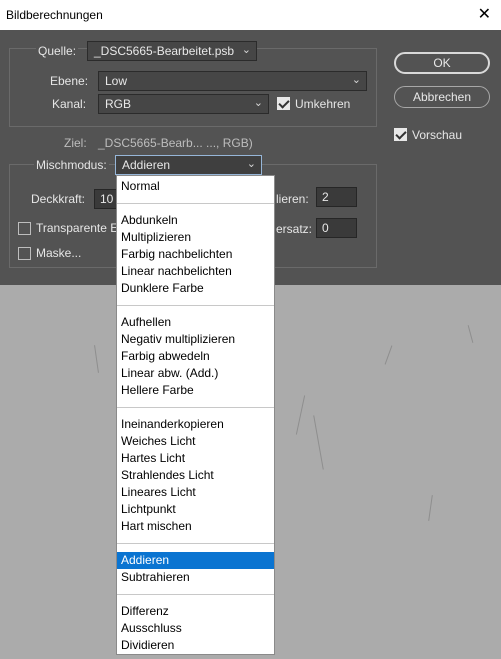  I want to click on blend-mode-option-selected: Addieren, so click(195, 560).